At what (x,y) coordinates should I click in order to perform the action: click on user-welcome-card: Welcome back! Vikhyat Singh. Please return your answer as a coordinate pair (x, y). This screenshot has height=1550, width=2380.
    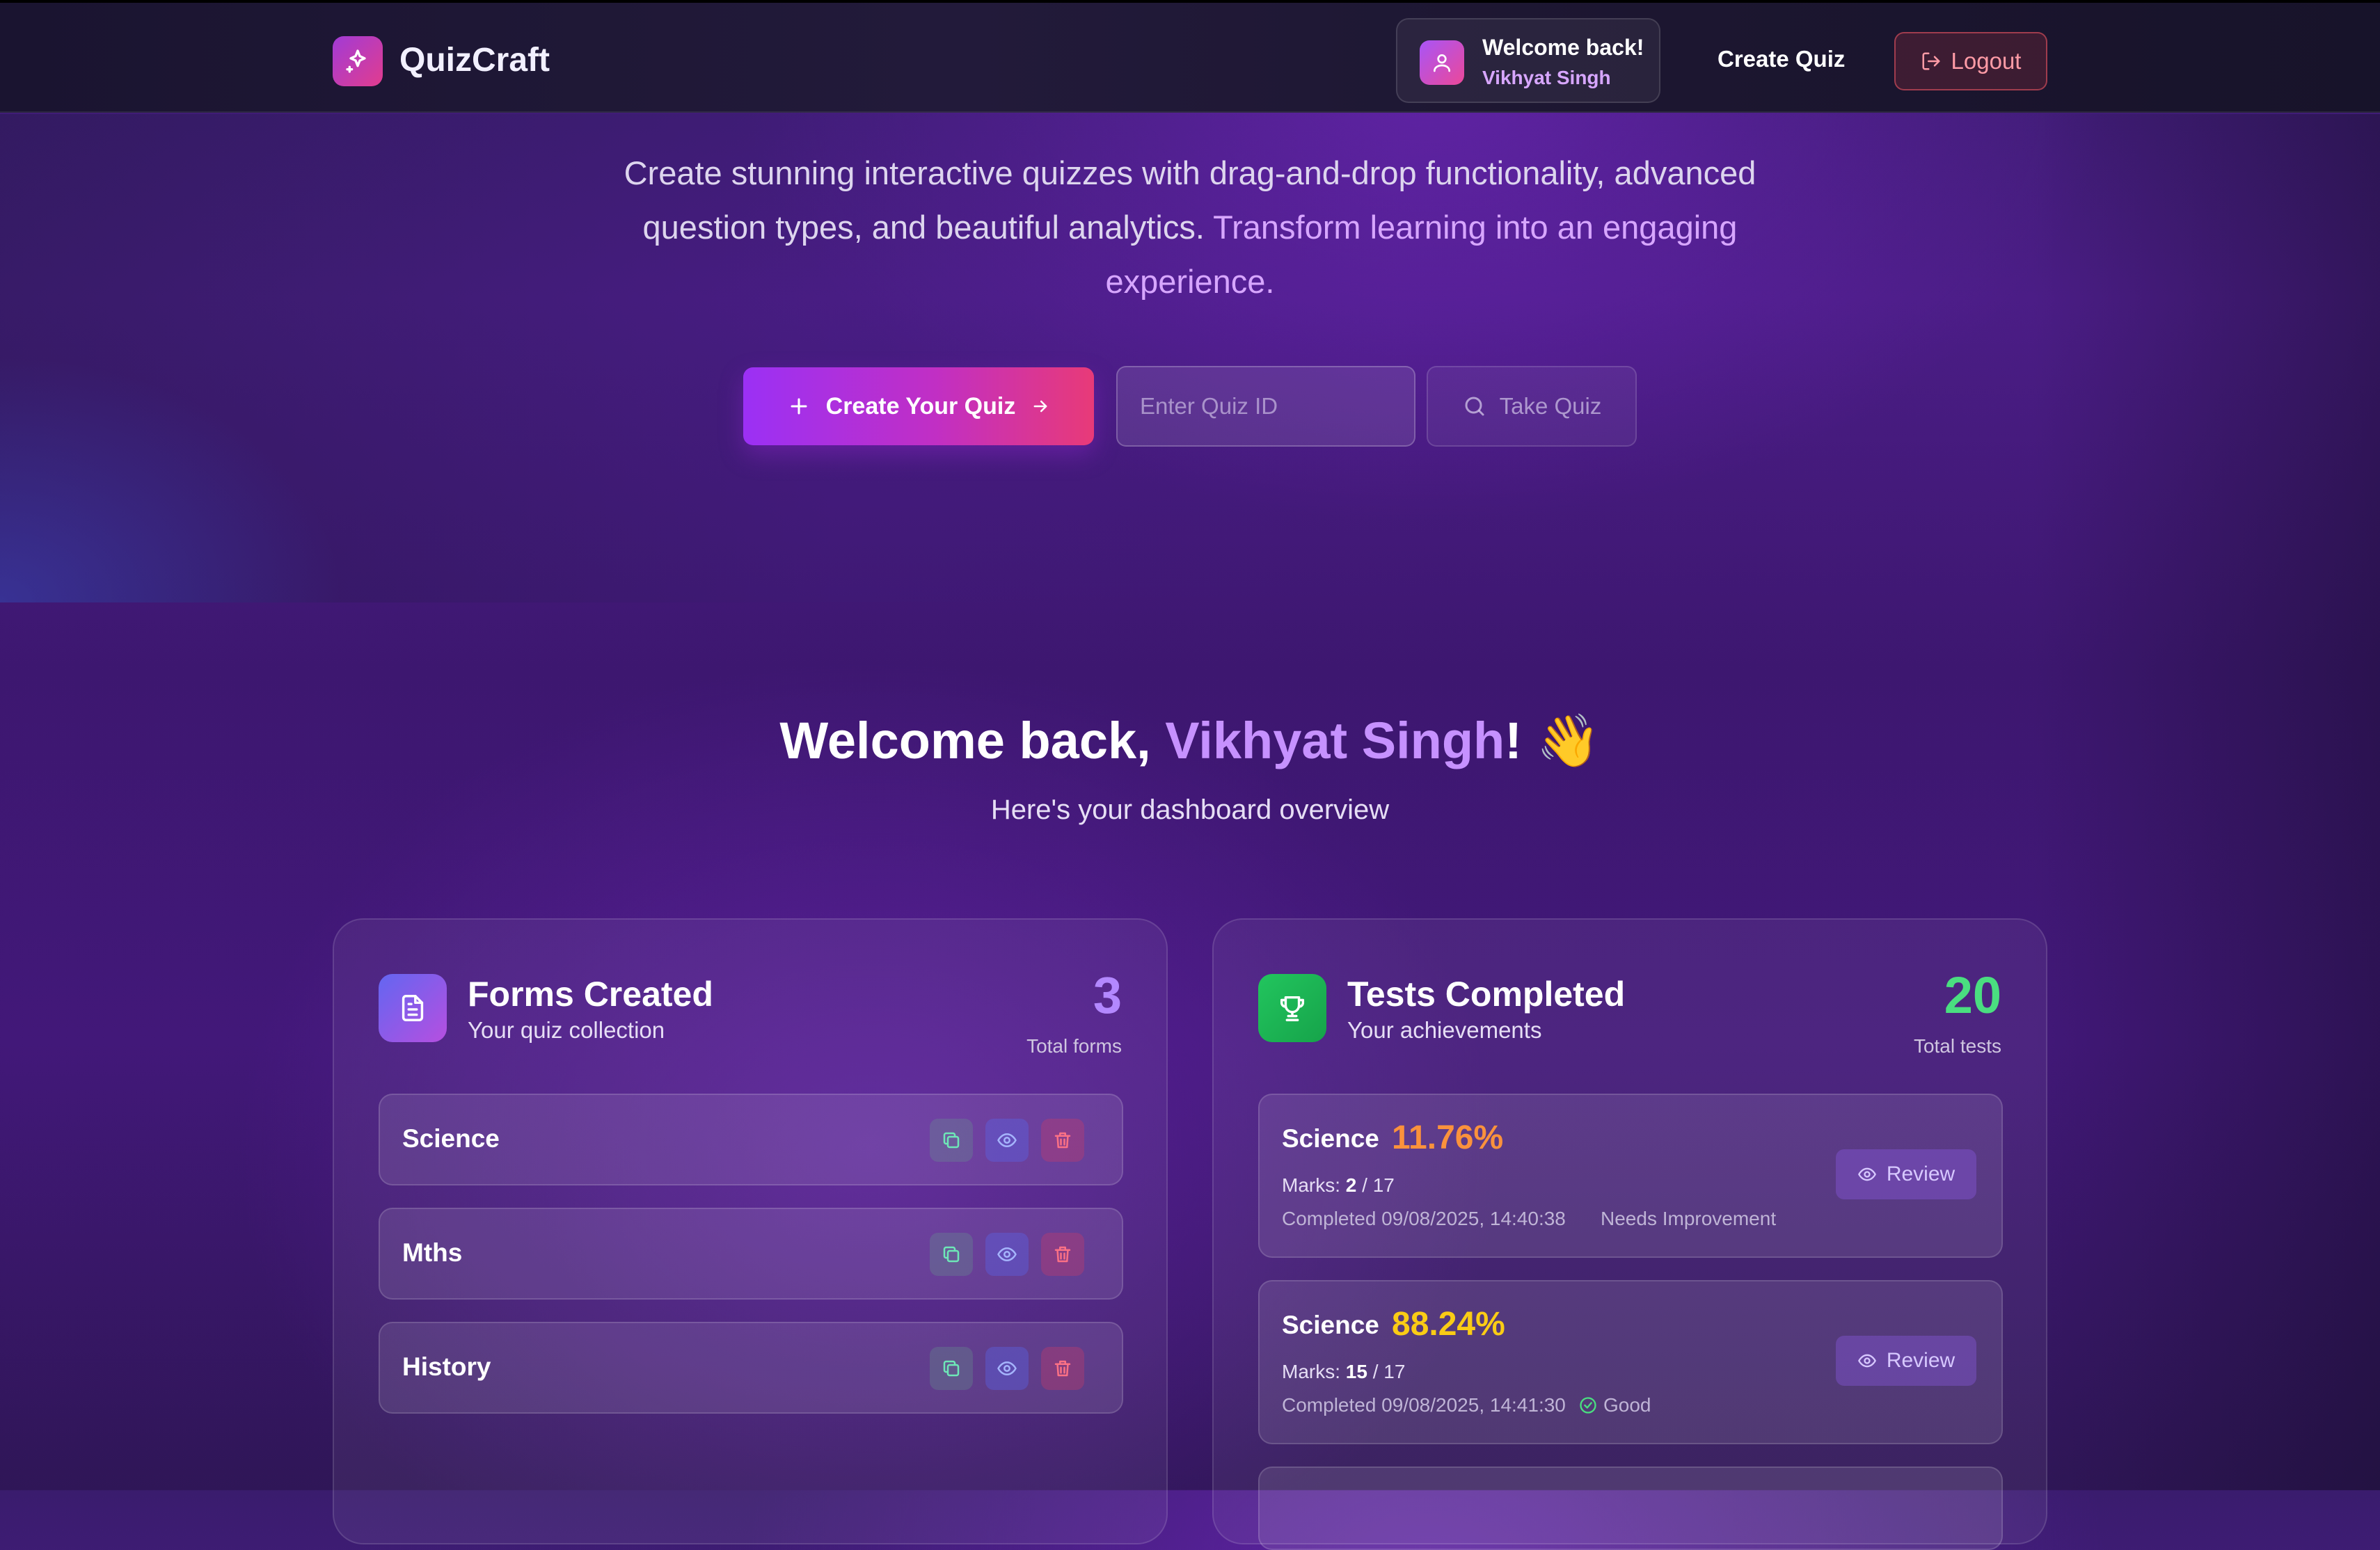
    Looking at the image, I should click on (1528, 60).